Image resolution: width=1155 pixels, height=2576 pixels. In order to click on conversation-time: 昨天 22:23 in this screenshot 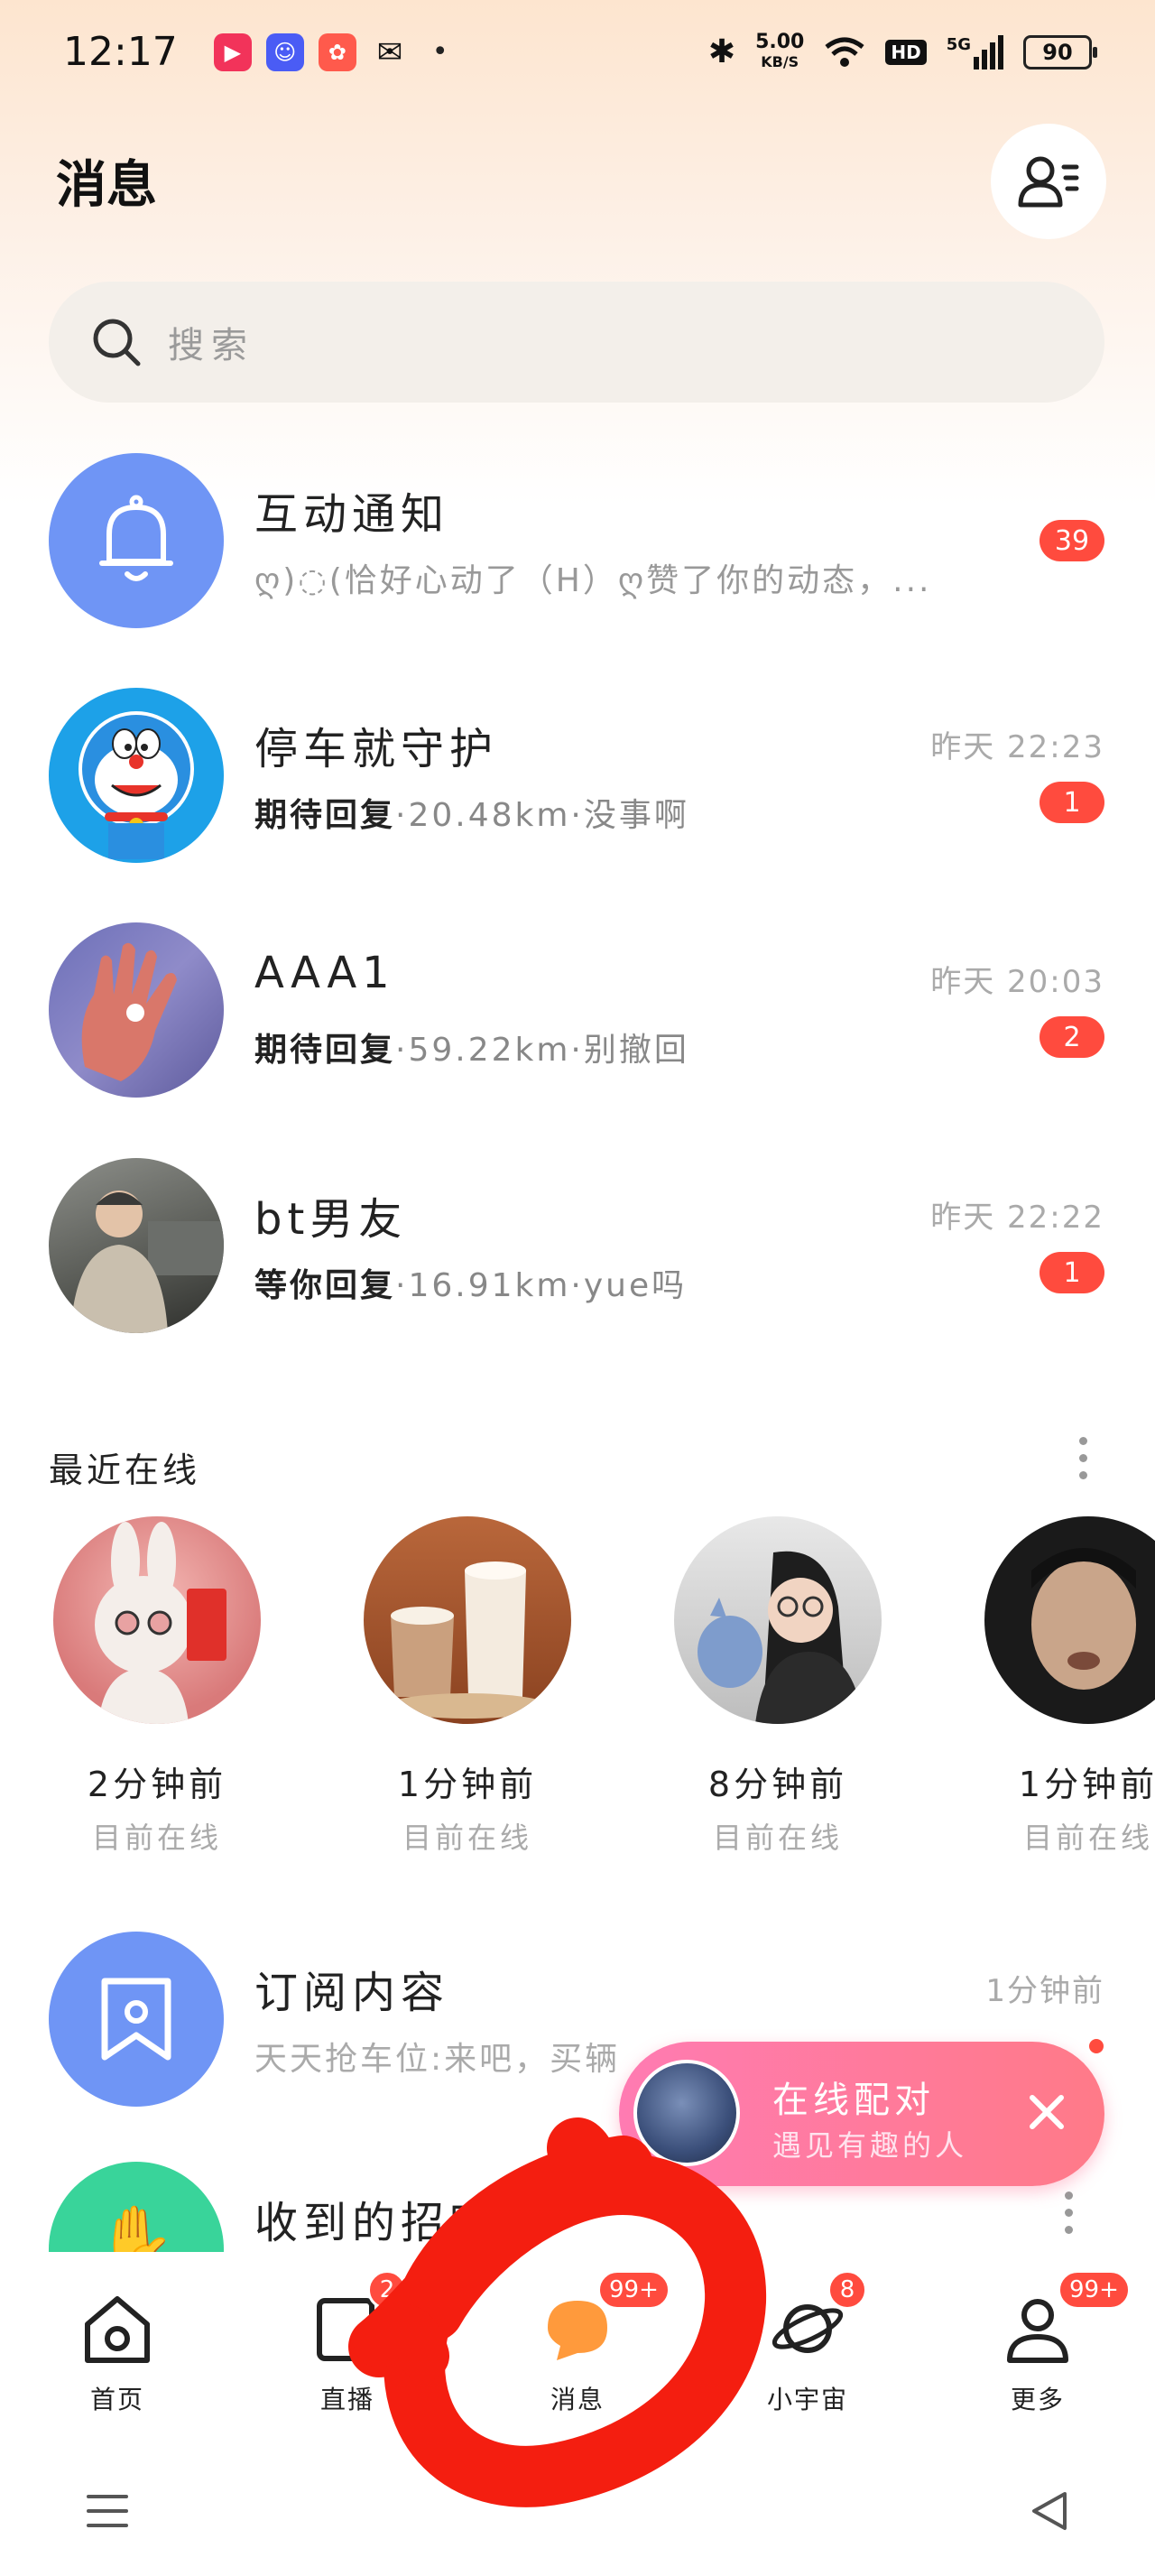, I will do `click(1017, 747)`.